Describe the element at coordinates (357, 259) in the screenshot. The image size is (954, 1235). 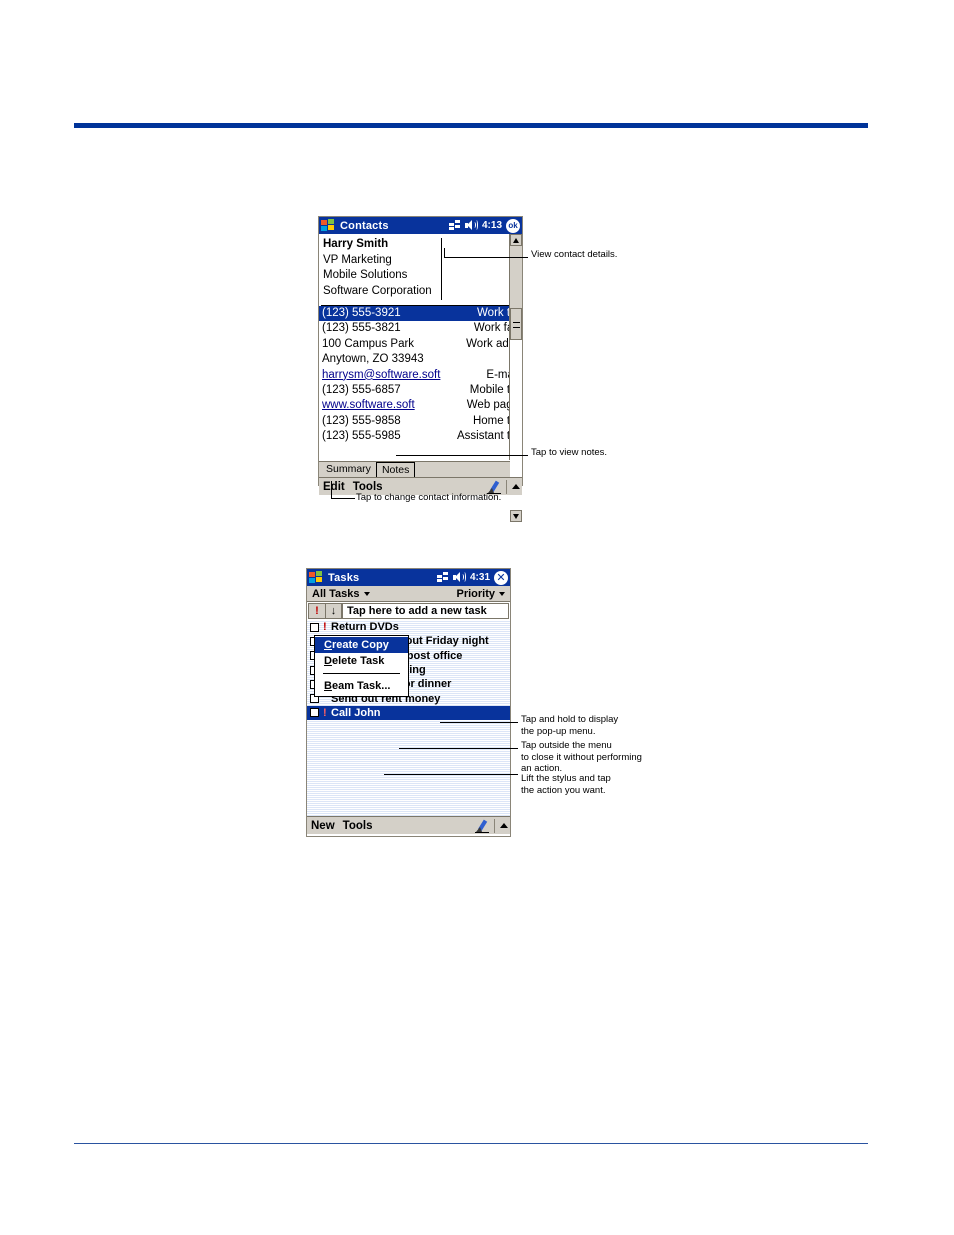
I see `contact-job-title: VP Marketing` at that location.